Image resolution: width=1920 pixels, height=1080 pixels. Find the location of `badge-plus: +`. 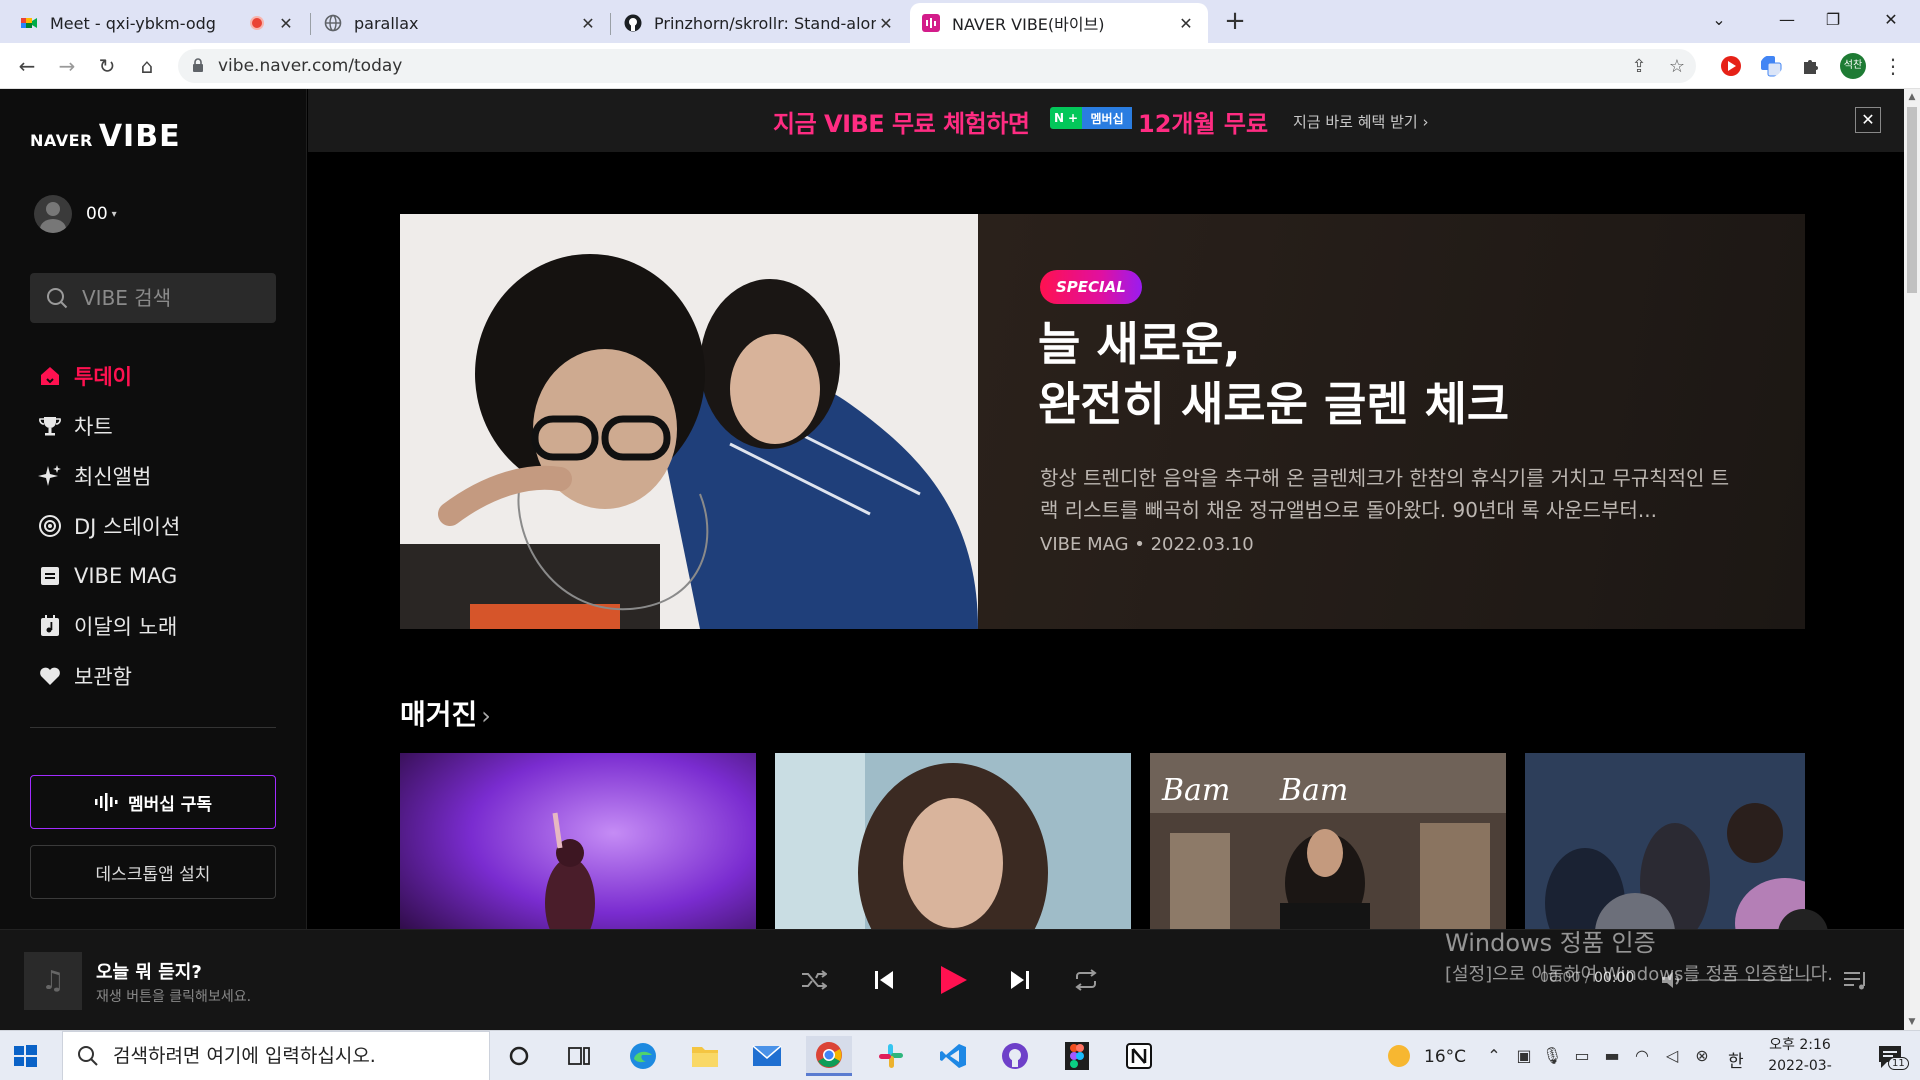

badge-plus: + is located at coordinates (1075, 118).